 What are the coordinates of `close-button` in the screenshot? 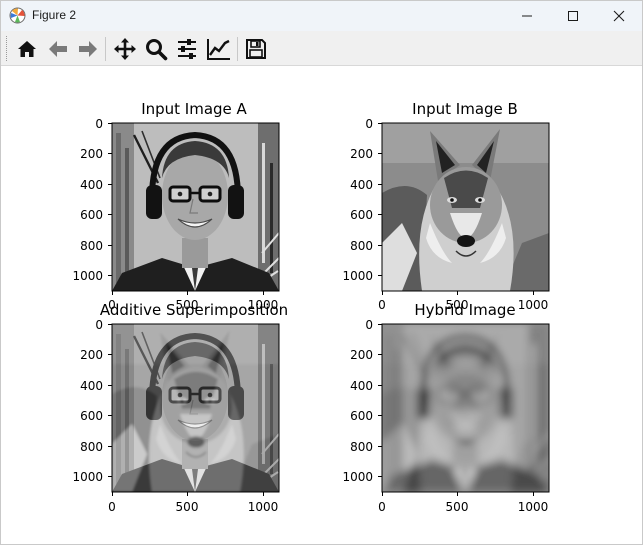 It's located at (619, 16).